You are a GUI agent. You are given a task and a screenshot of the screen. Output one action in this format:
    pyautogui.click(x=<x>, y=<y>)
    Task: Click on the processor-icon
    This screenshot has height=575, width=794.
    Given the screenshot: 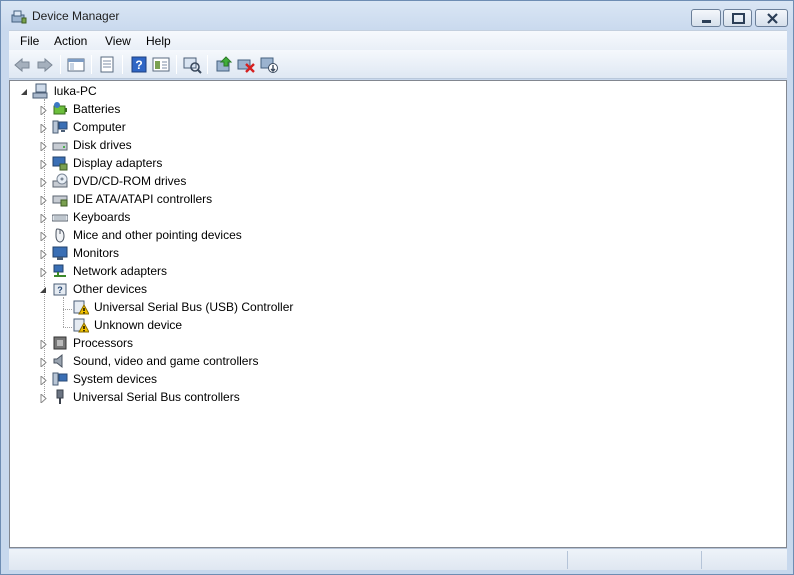 What is the action you would take?
    pyautogui.click(x=60, y=343)
    